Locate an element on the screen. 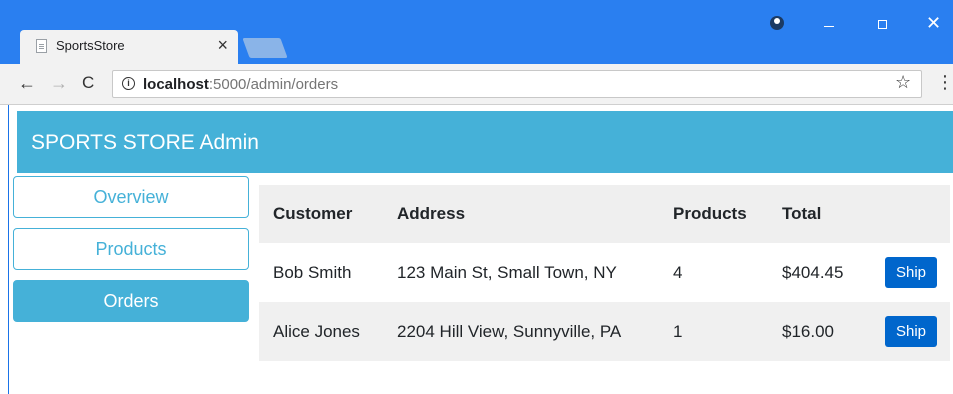 The width and height of the screenshot is (953, 394). url-path: :5000/admin/orders is located at coordinates (273, 84).